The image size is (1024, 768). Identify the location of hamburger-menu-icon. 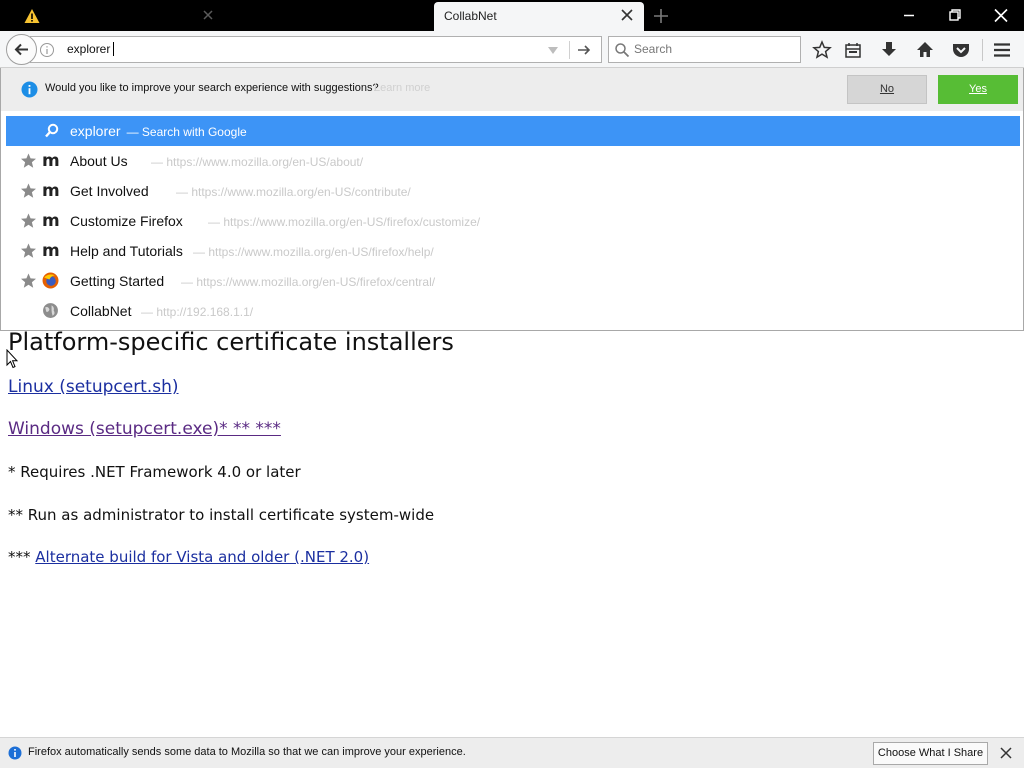
(1002, 50).